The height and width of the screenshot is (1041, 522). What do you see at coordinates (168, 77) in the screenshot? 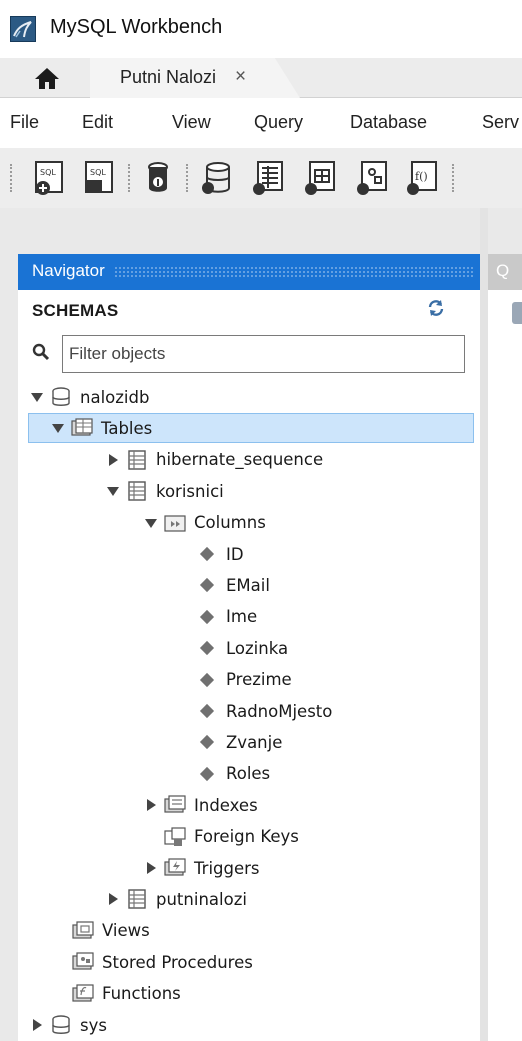
I see `tab-label: Putni Nalozi` at bounding box center [168, 77].